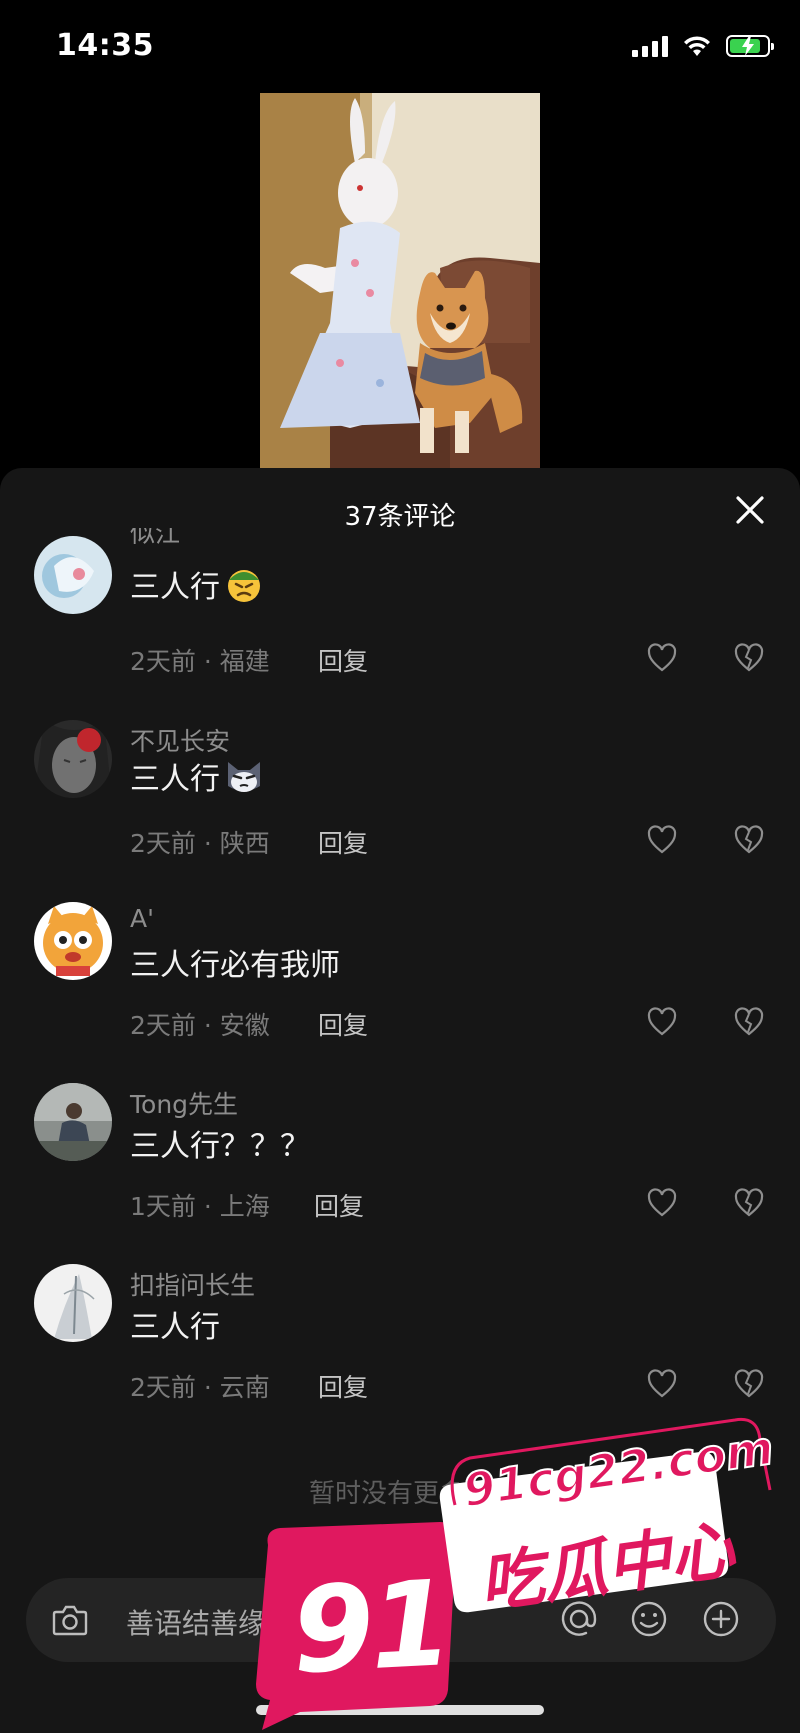 Image resolution: width=800 pixels, height=1733 pixels. Describe the element at coordinates (749, 1384) in the screenshot. I see `dislike-broken-heart-icon` at that location.